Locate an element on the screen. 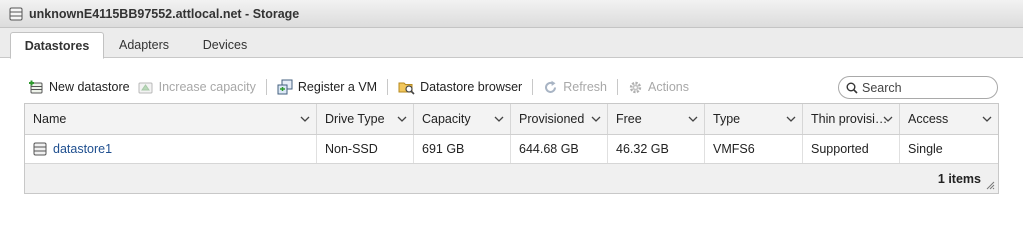 The width and height of the screenshot is (1023, 240). refresh-button: Refresh is located at coordinates (575, 87).